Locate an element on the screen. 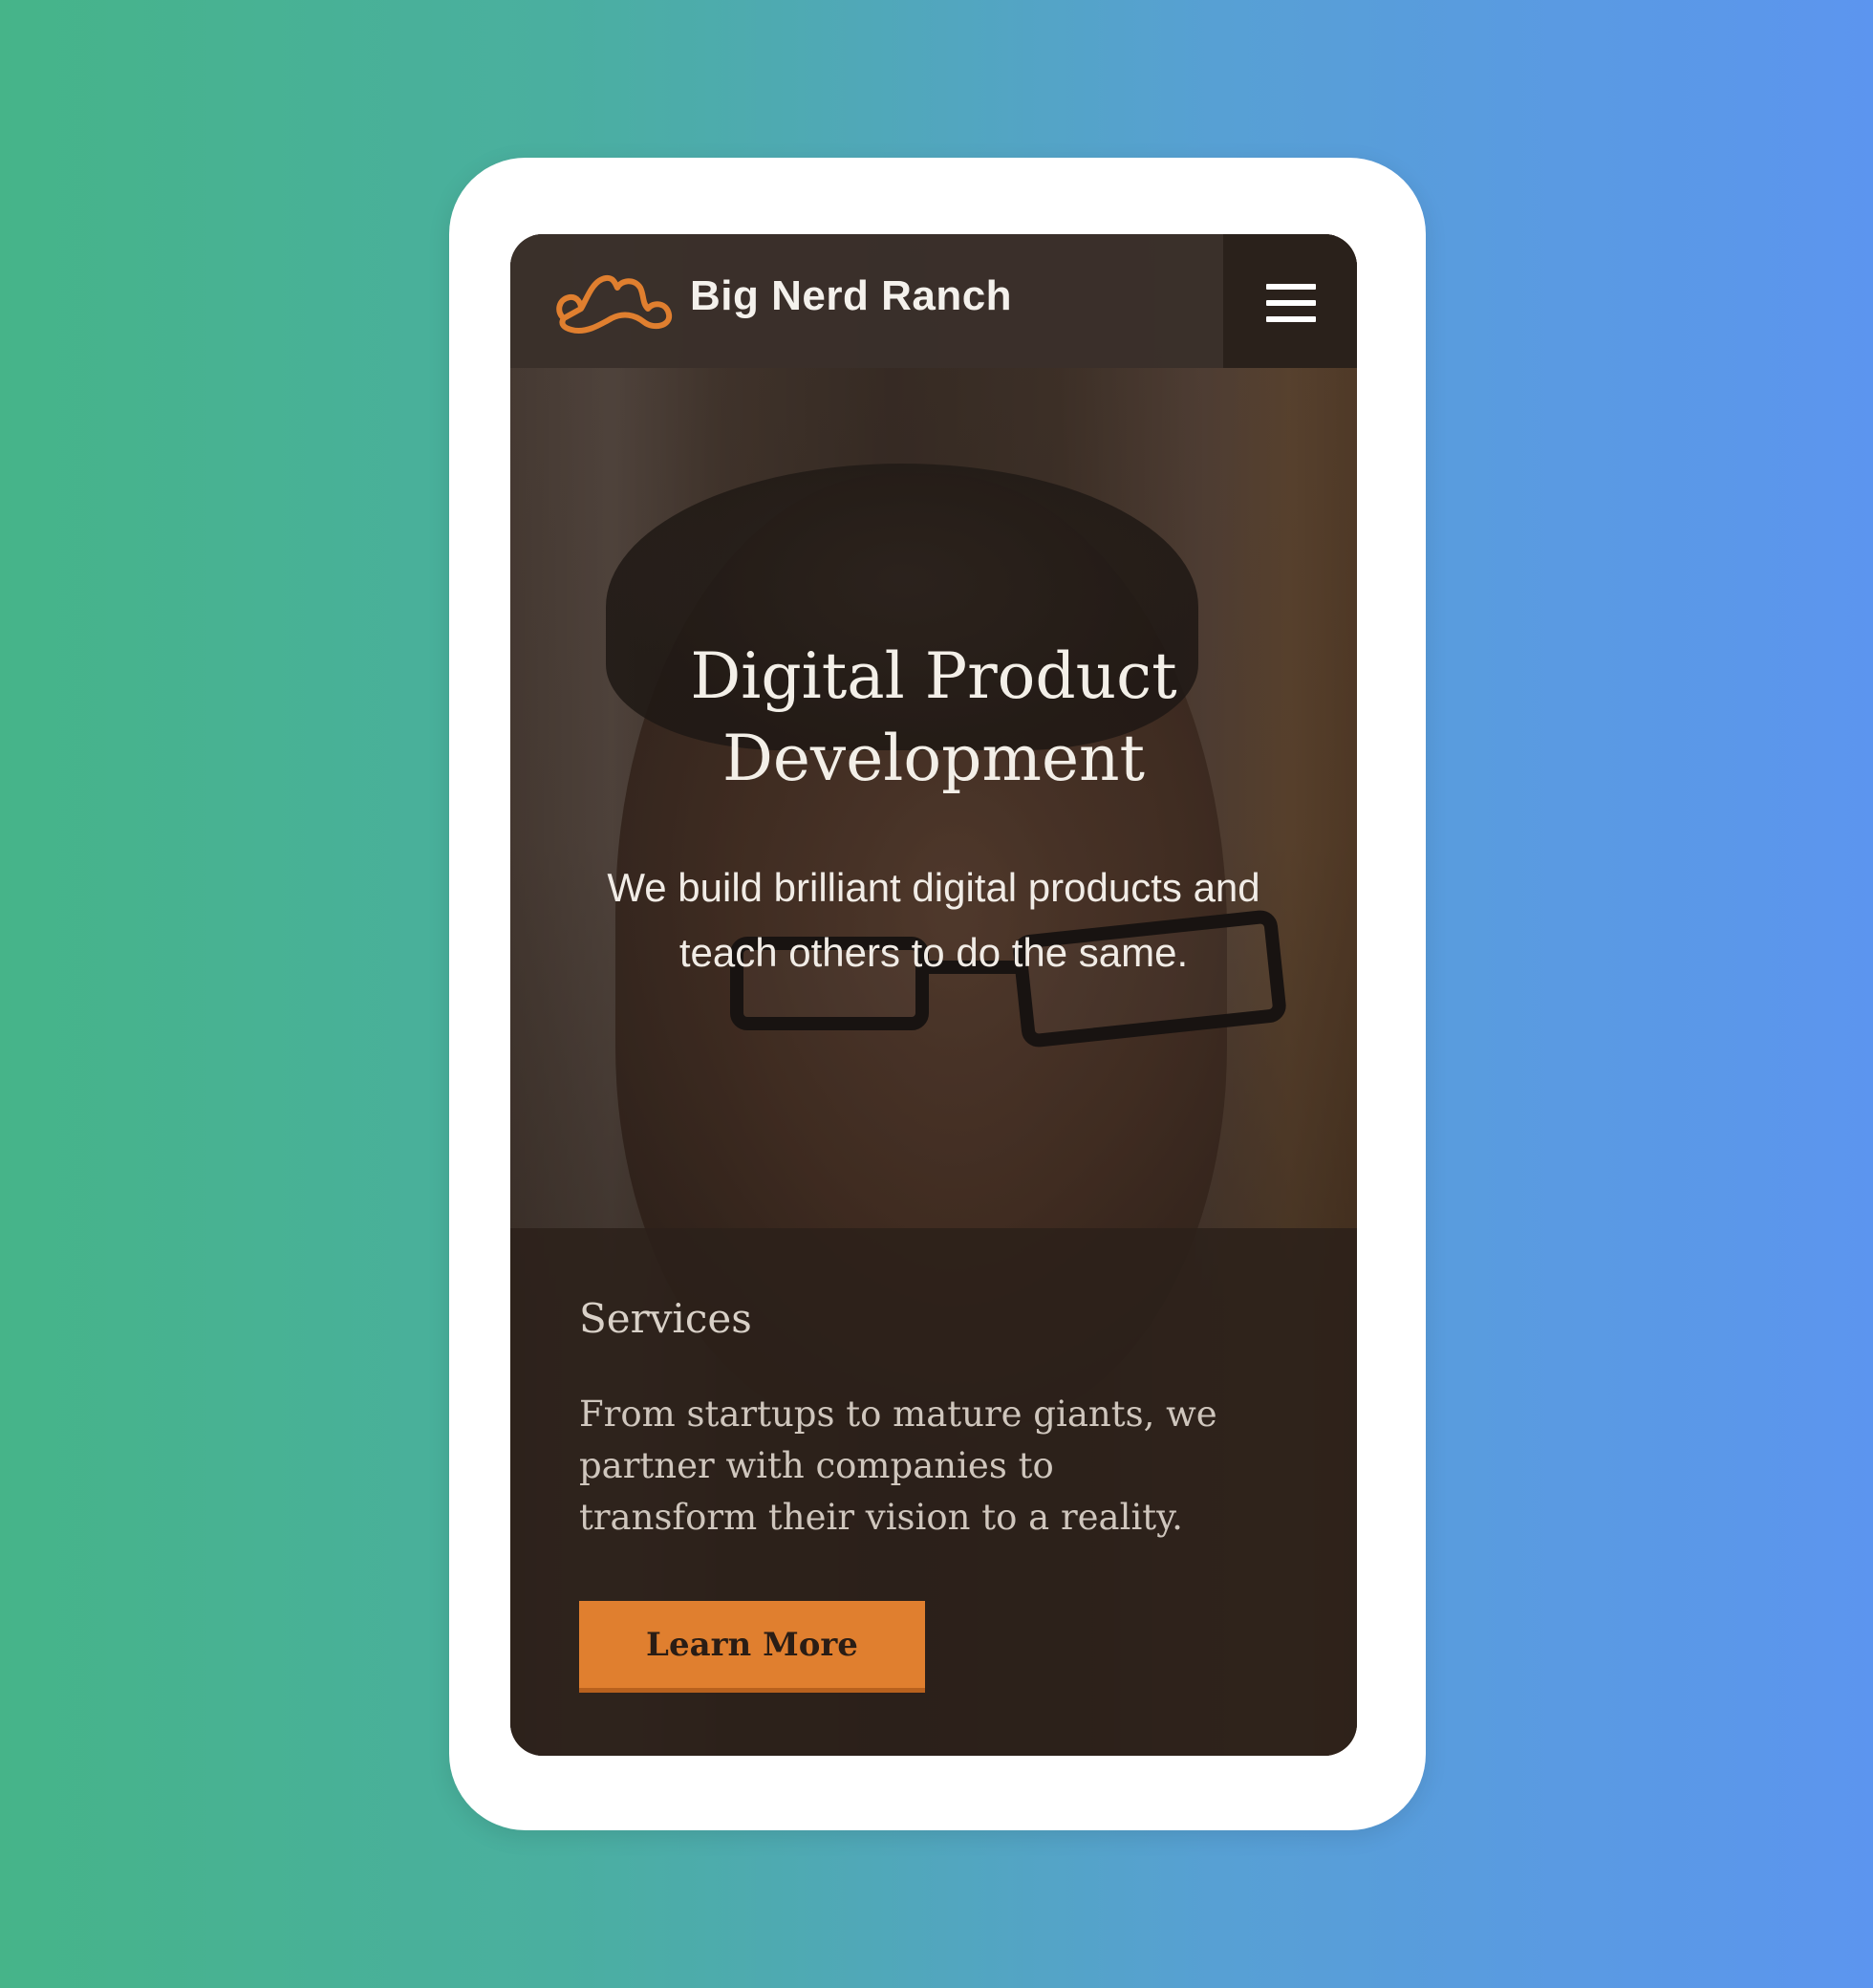 This screenshot has width=1873, height=1988. hero-subtitle-line-1: We build brilliant digital products and is located at coordinates (933, 887).